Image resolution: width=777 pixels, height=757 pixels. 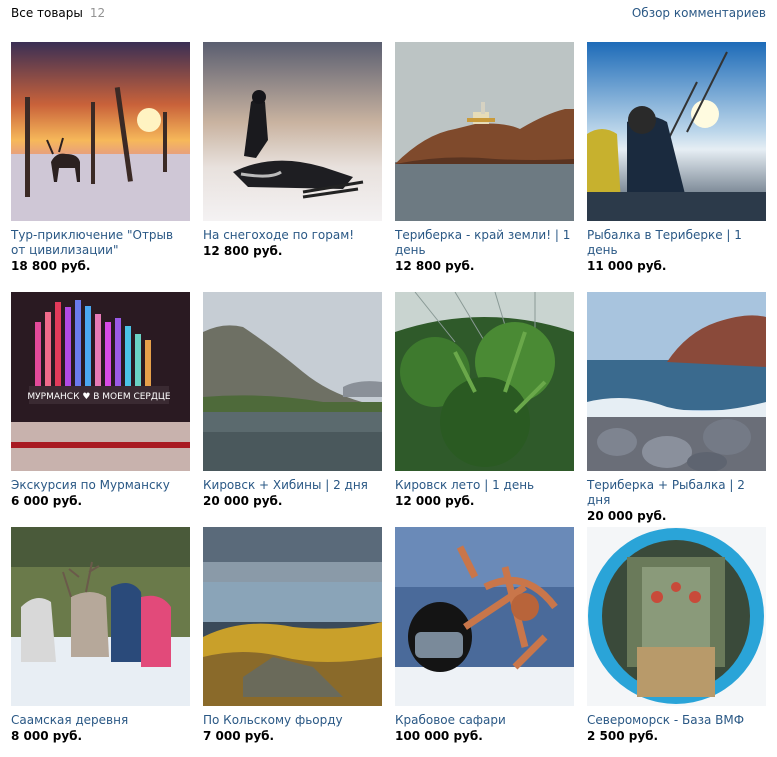 What do you see at coordinates (484, 493) in the screenshot?
I see `product-title: Кировск лето | 1 день 12 000 руб.` at bounding box center [484, 493].